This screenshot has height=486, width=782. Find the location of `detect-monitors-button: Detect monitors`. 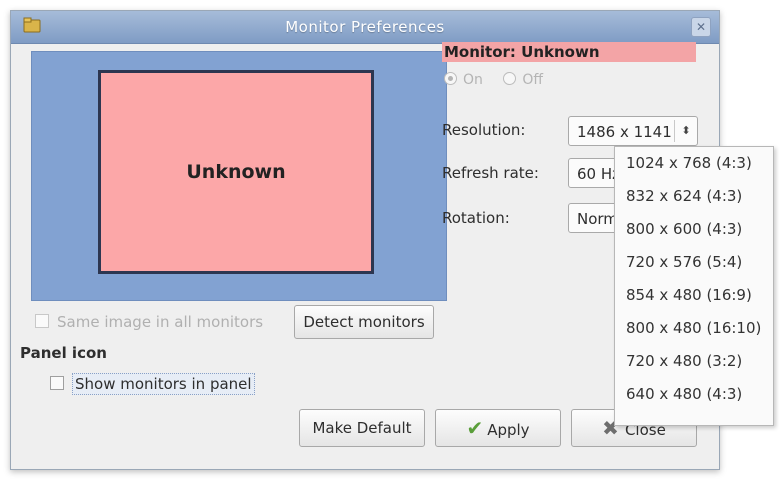

detect-monitors-button: Detect monitors is located at coordinates (364, 322).